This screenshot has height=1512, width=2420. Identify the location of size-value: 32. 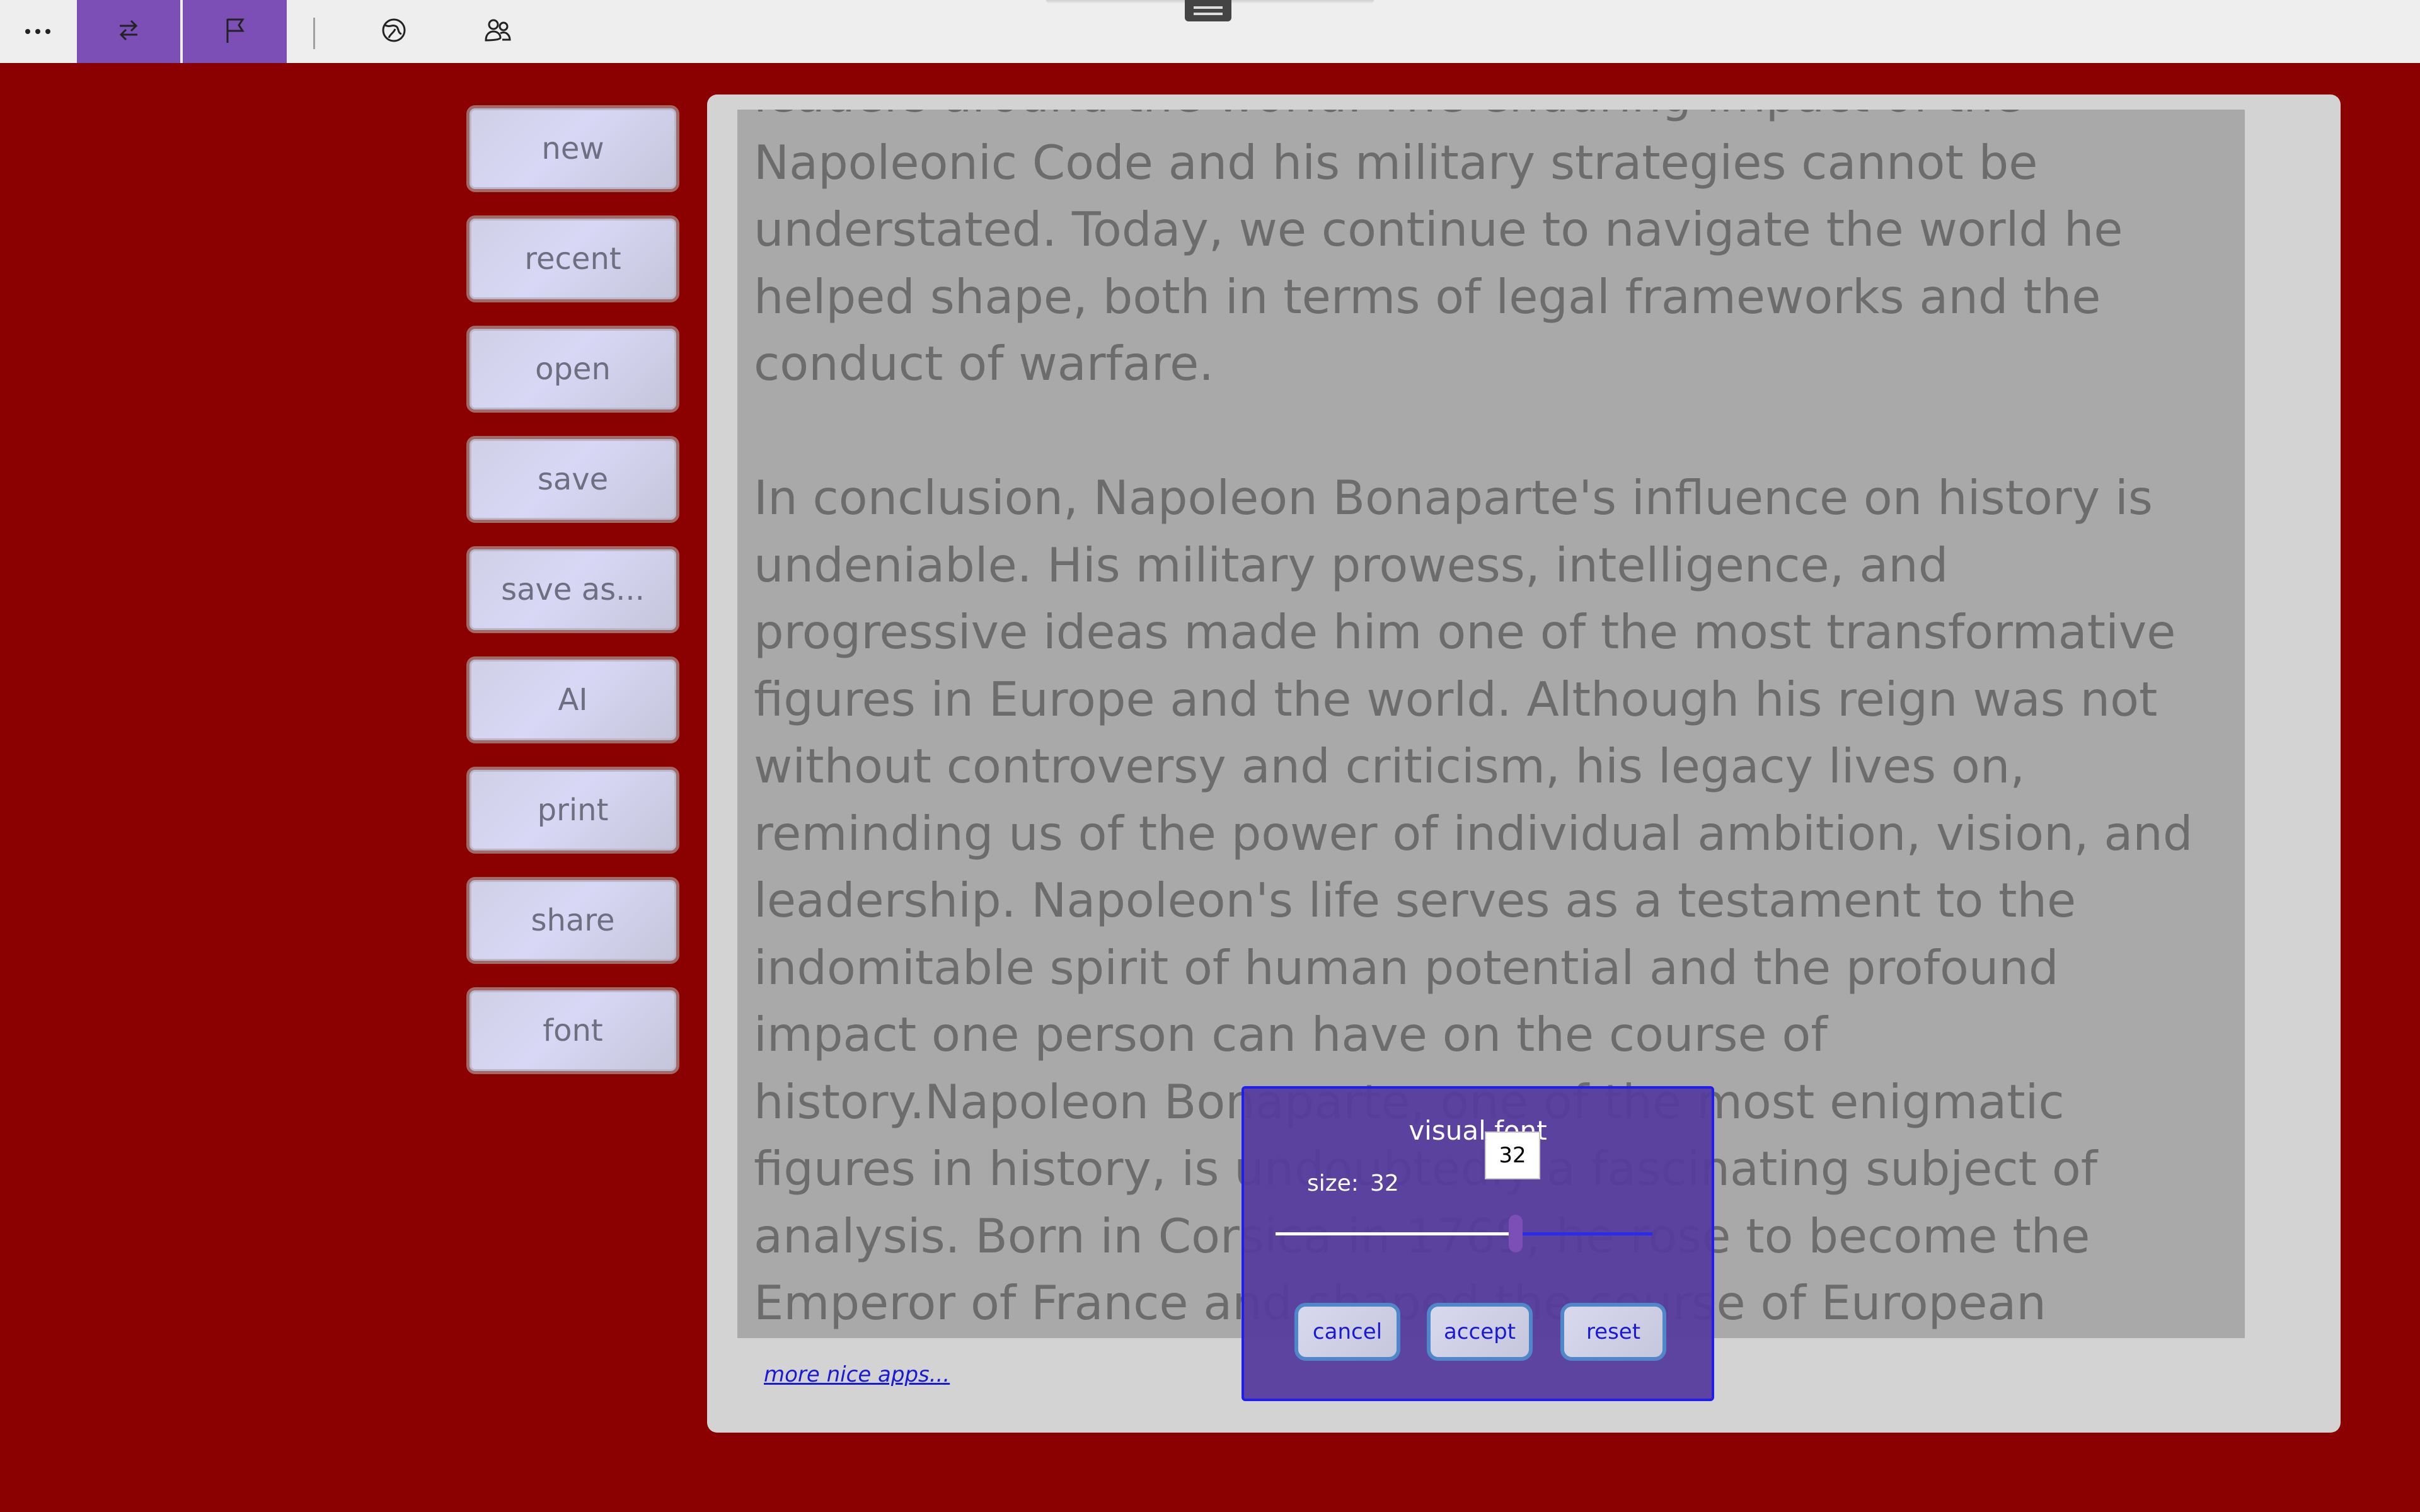
(1385, 1183).